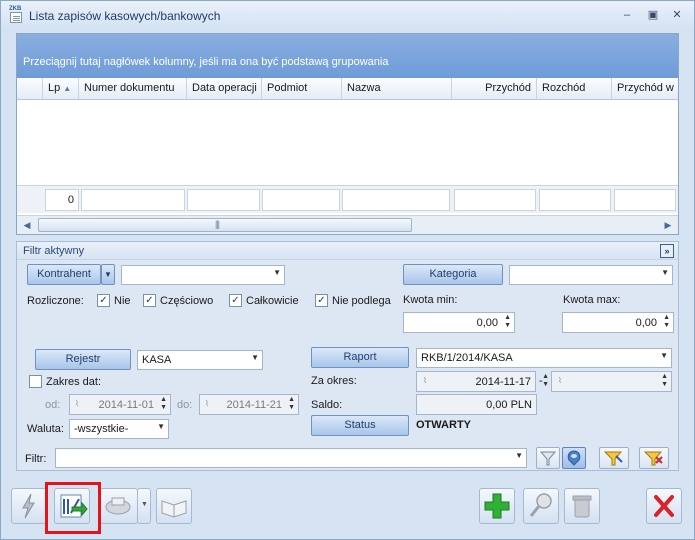 Image resolution: width=695 pixels, height=540 pixels. Describe the element at coordinates (618, 322) in the screenshot. I see `kwota-max-input: 0,00 ▲ ▼` at that location.